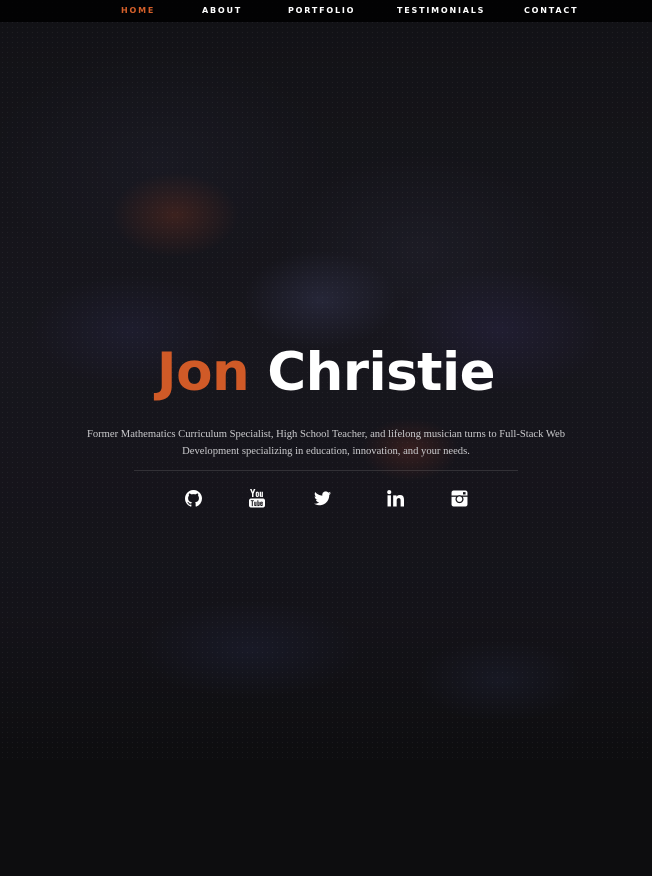  I want to click on linkedin-icon, so click(395, 497).